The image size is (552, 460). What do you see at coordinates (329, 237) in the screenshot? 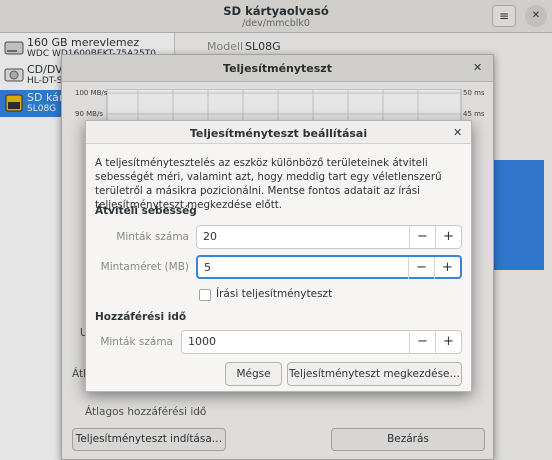
I see `samples-spinbutton: 20 − +` at bounding box center [329, 237].